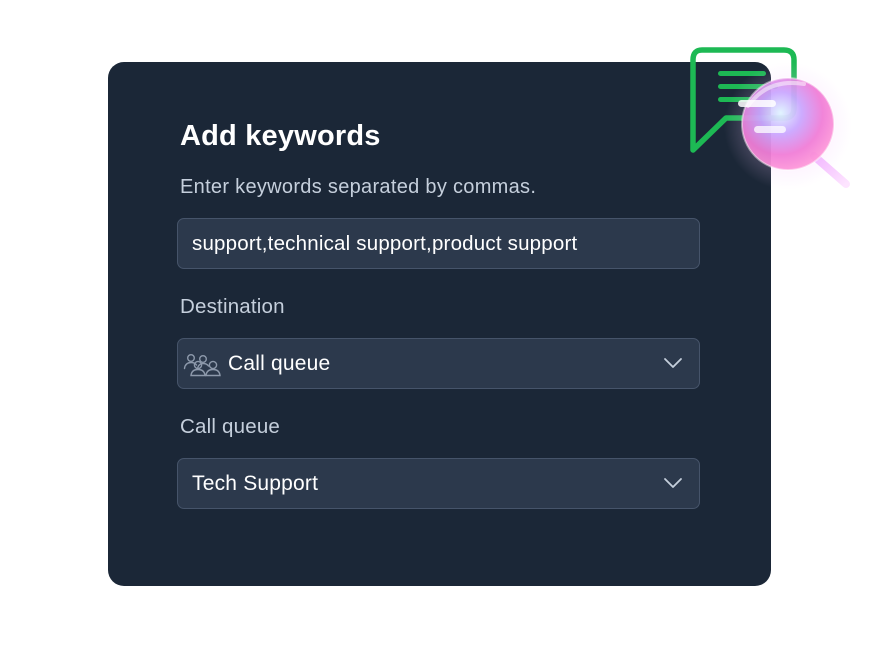 This screenshot has height=648, width=879. I want to click on call-queue-label: Call queue, so click(230, 426).